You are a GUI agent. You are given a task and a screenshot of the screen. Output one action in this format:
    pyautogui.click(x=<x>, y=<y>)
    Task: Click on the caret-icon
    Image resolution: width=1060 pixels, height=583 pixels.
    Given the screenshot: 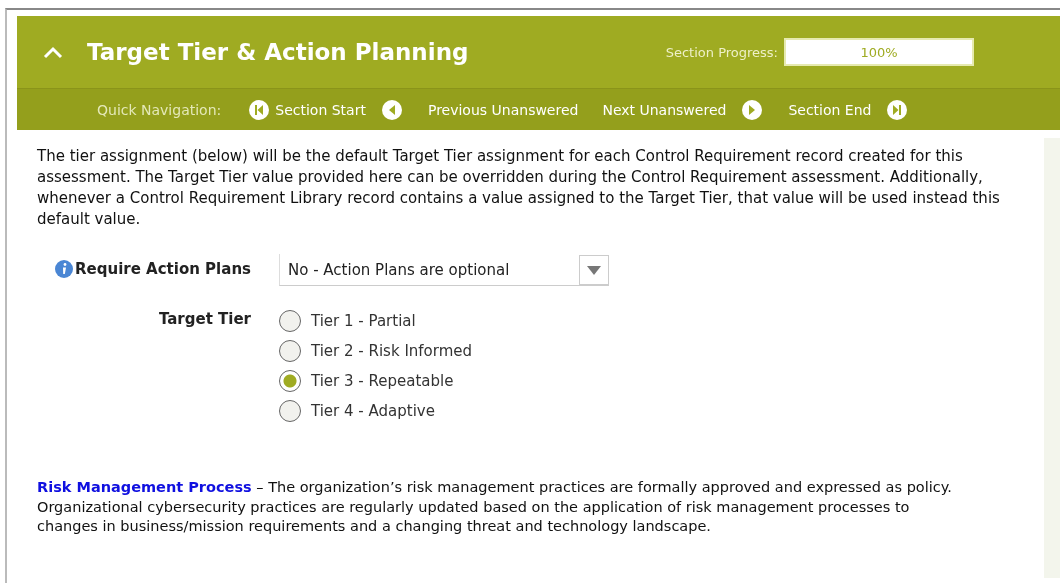 What is the action you would take?
    pyautogui.click(x=594, y=269)
    